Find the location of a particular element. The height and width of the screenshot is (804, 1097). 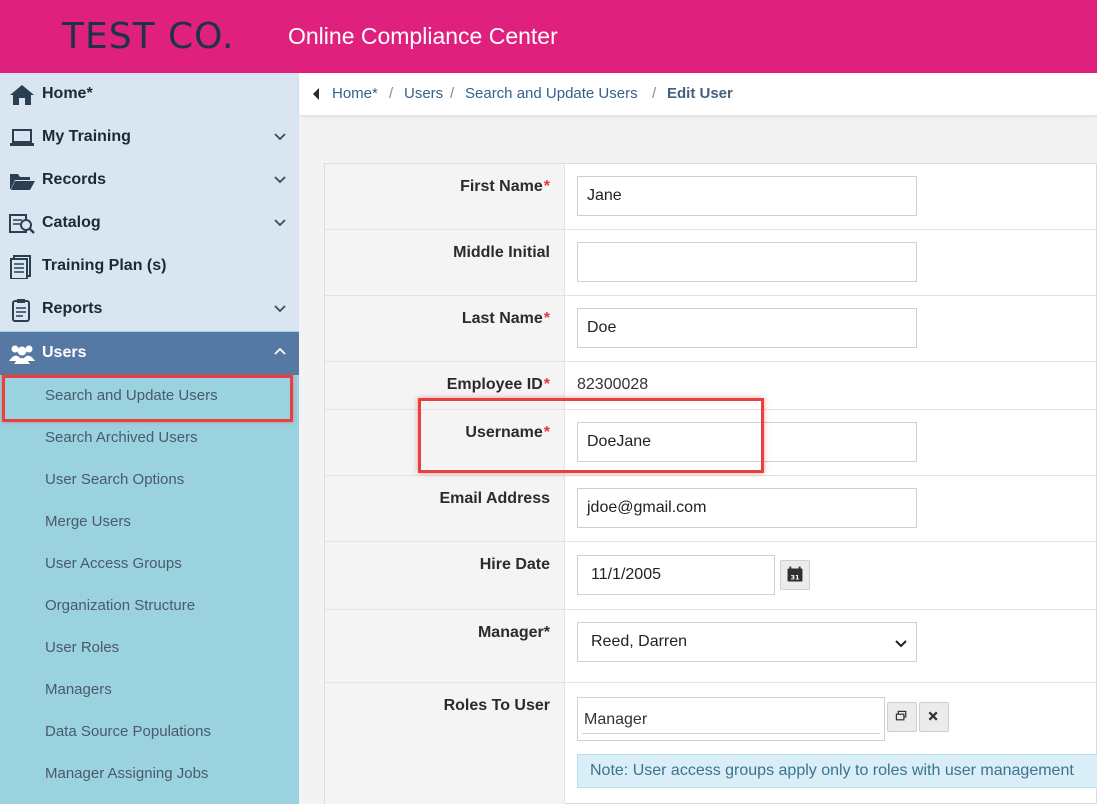

submenu-organization-structure: Organization Structure is located at coordinates (120, 605).